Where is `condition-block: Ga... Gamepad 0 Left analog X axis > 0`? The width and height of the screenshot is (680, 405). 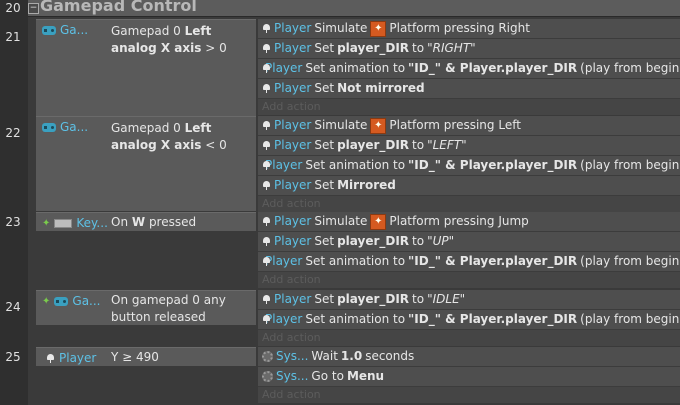 condition-block: Ga... Gamepad 0 Left analog X axis > 0 is located at coordinates (146, 67).